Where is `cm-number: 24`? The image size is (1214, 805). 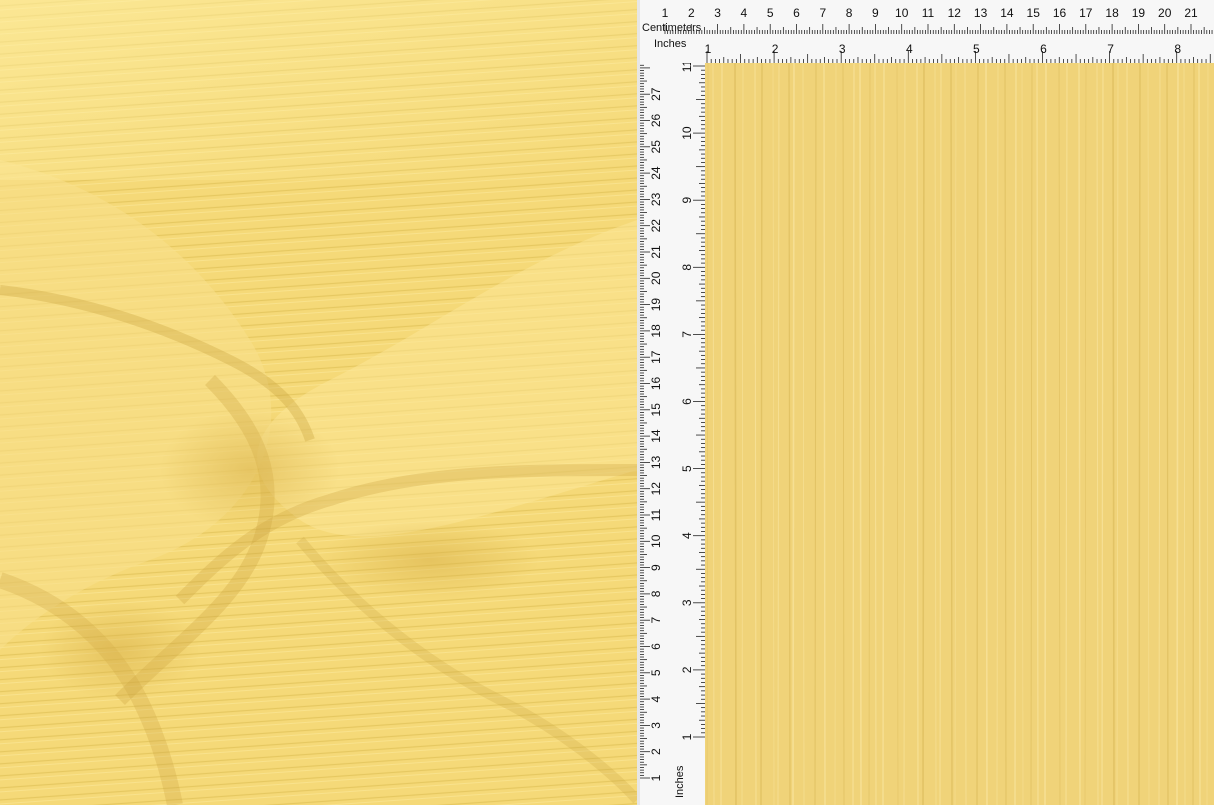
cm-number: 24 is located at coordinates (656, 173).